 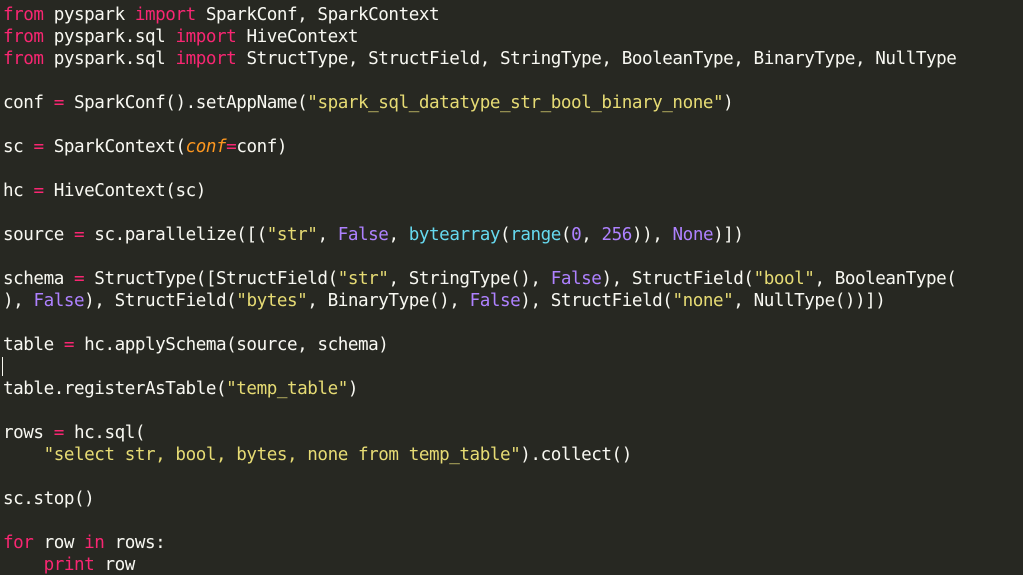 I want to click on code-line: hc = HiveContext(sc), so click(x=104, y=191).